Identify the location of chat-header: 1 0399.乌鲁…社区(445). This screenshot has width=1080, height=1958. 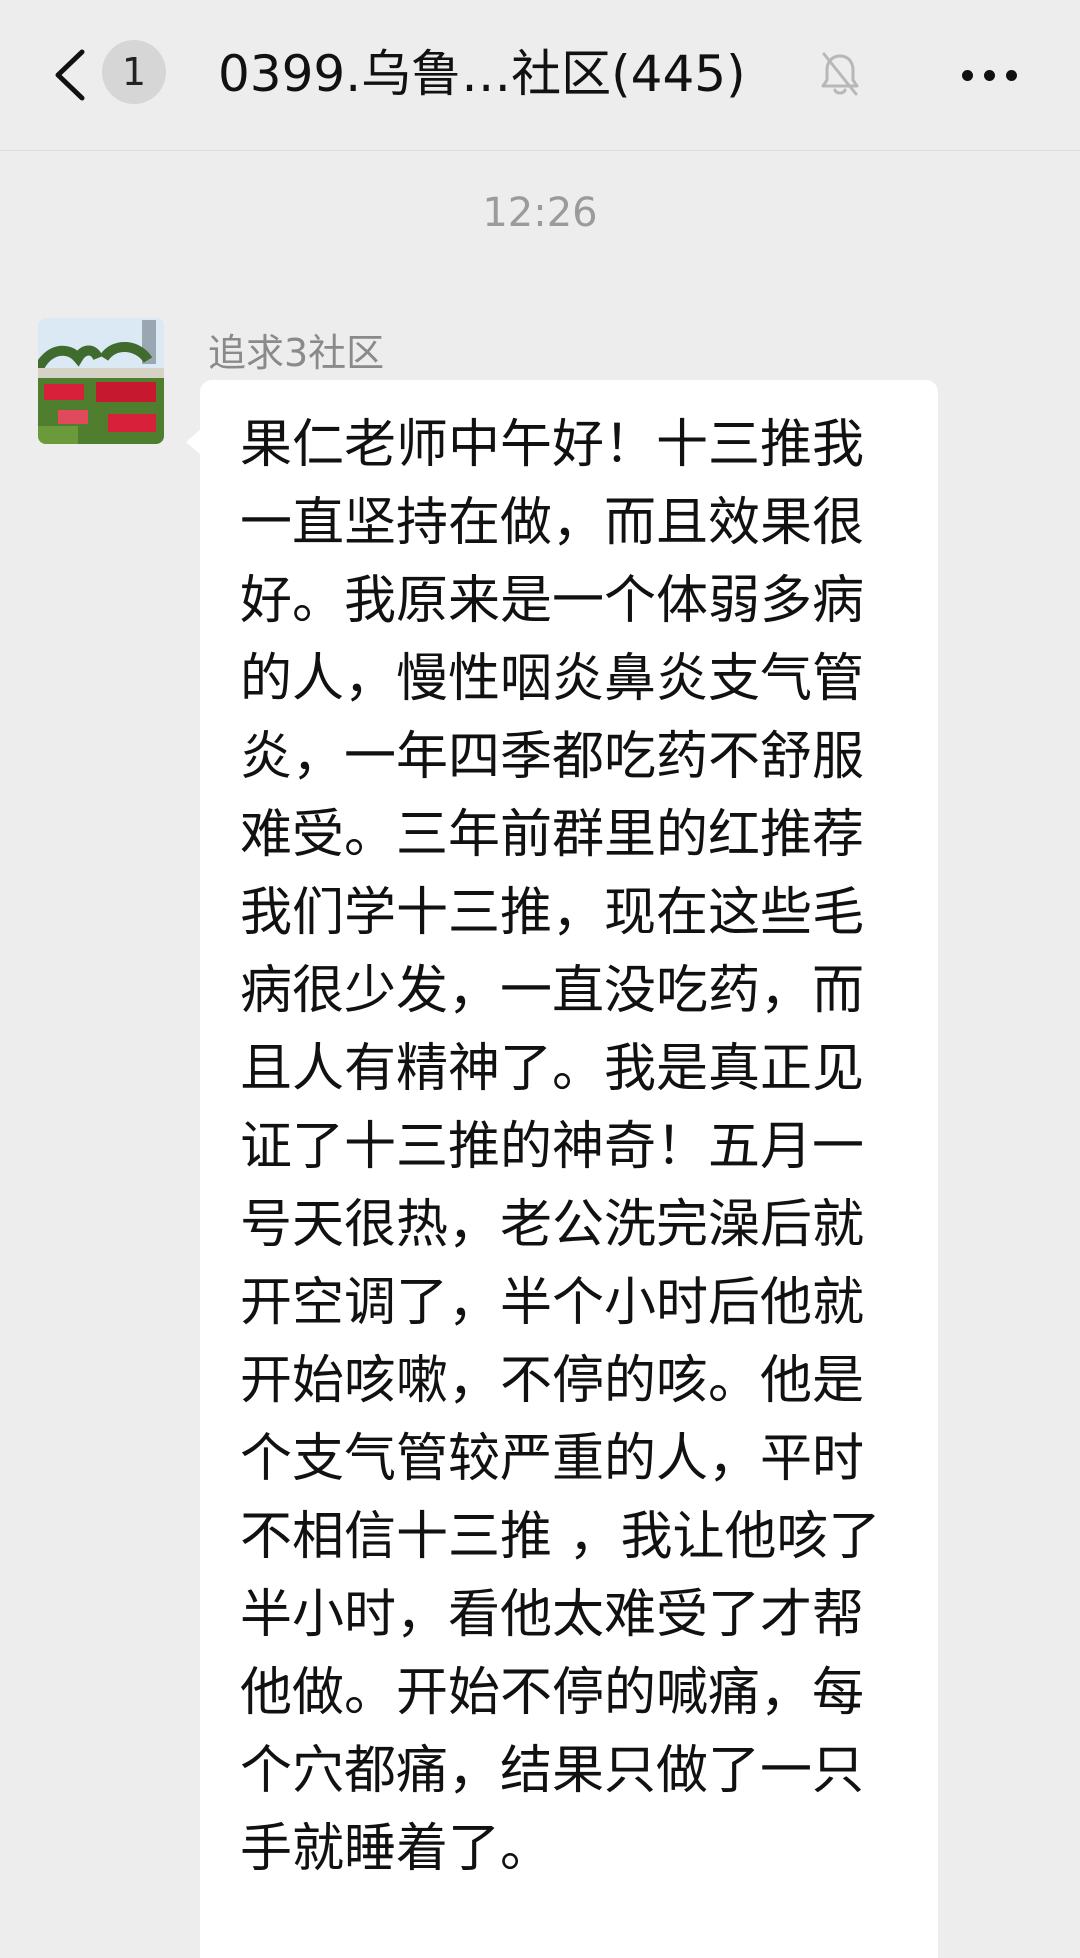
(540, 75).